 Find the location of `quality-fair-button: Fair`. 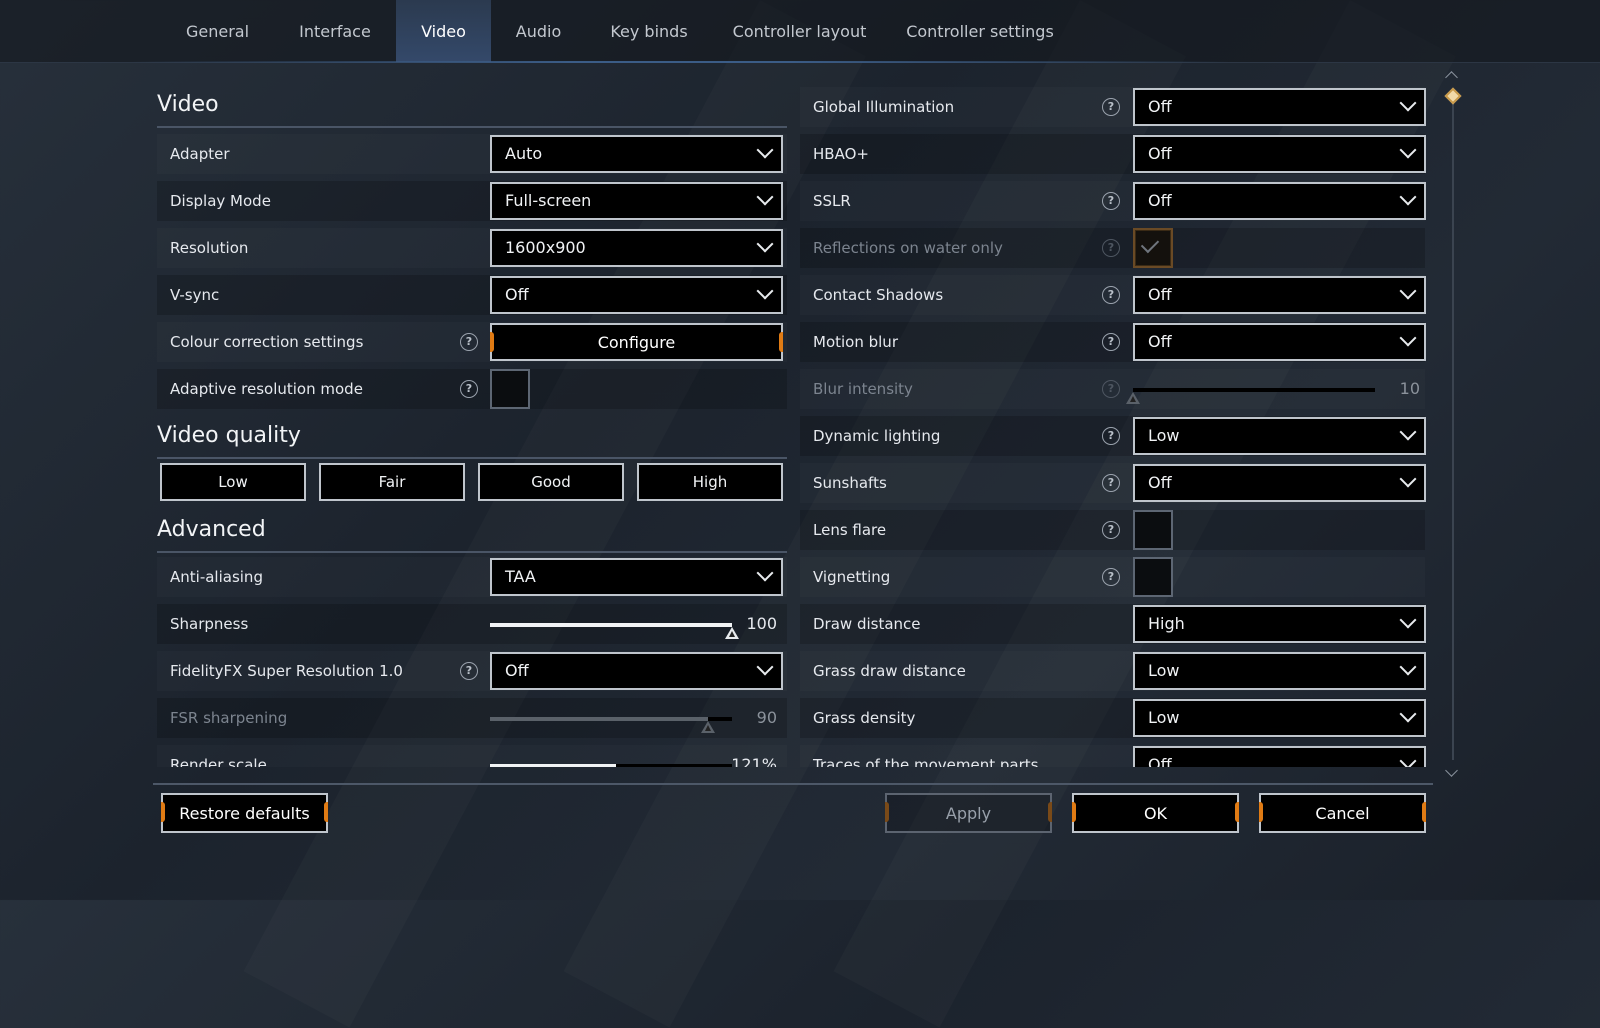

quality-fair-button: Fair is located at coordinates (392, 482).